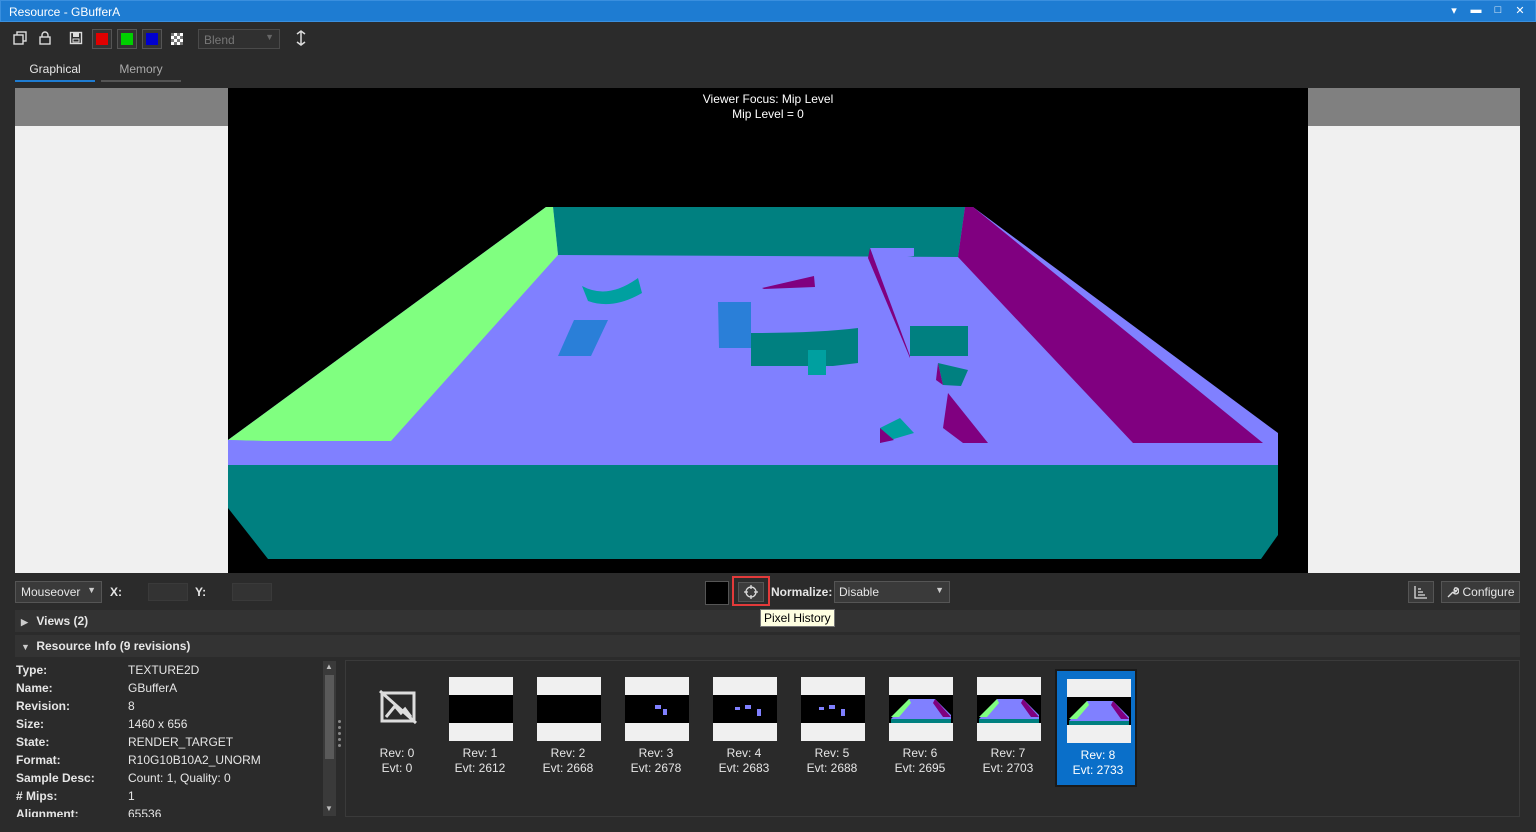 The width and height of the screenshot is (1536, 832). What do you see at coordinates (158, 724) in the screenshot?
I see `info-value: 1460 x 656` at bounding box center [158, 724].